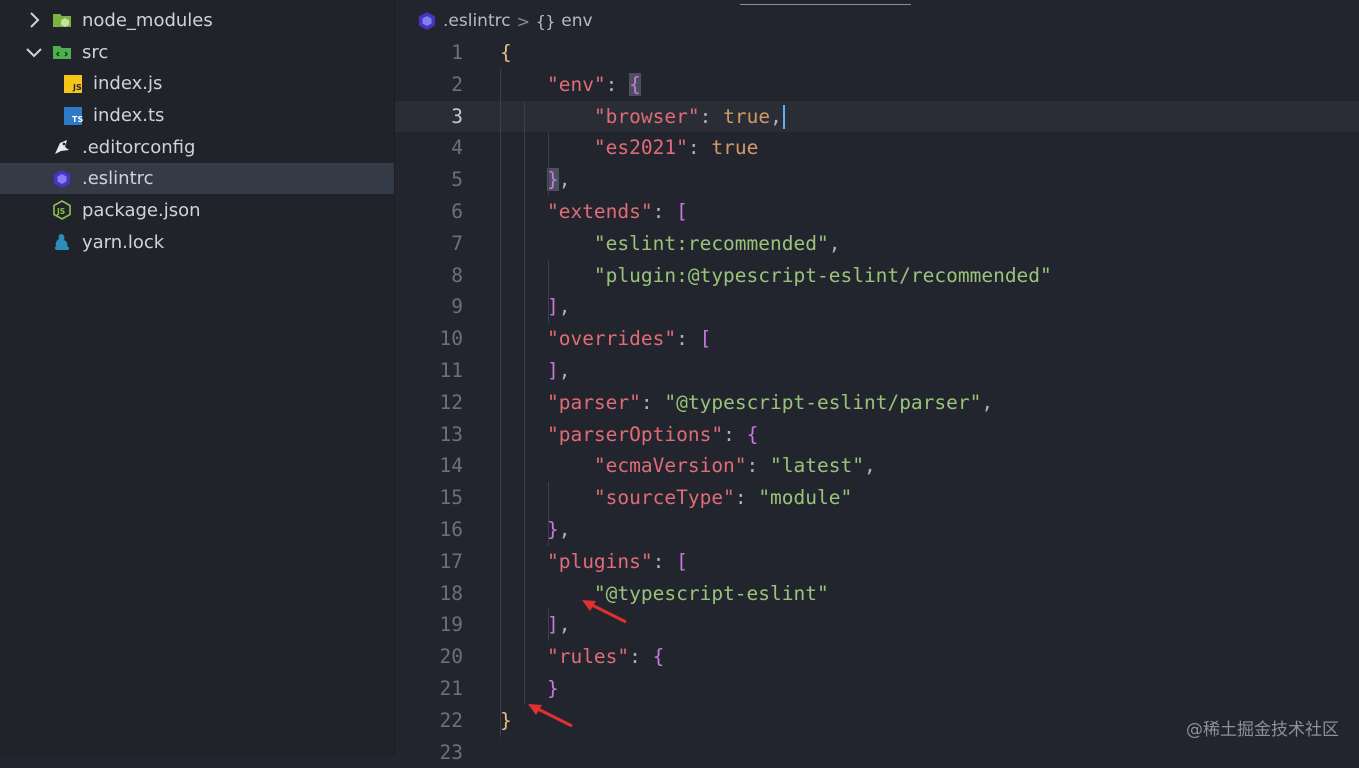  Describe the element at coordinates (451, 625) in the screenshot. I see `line-number: 19` at that location.